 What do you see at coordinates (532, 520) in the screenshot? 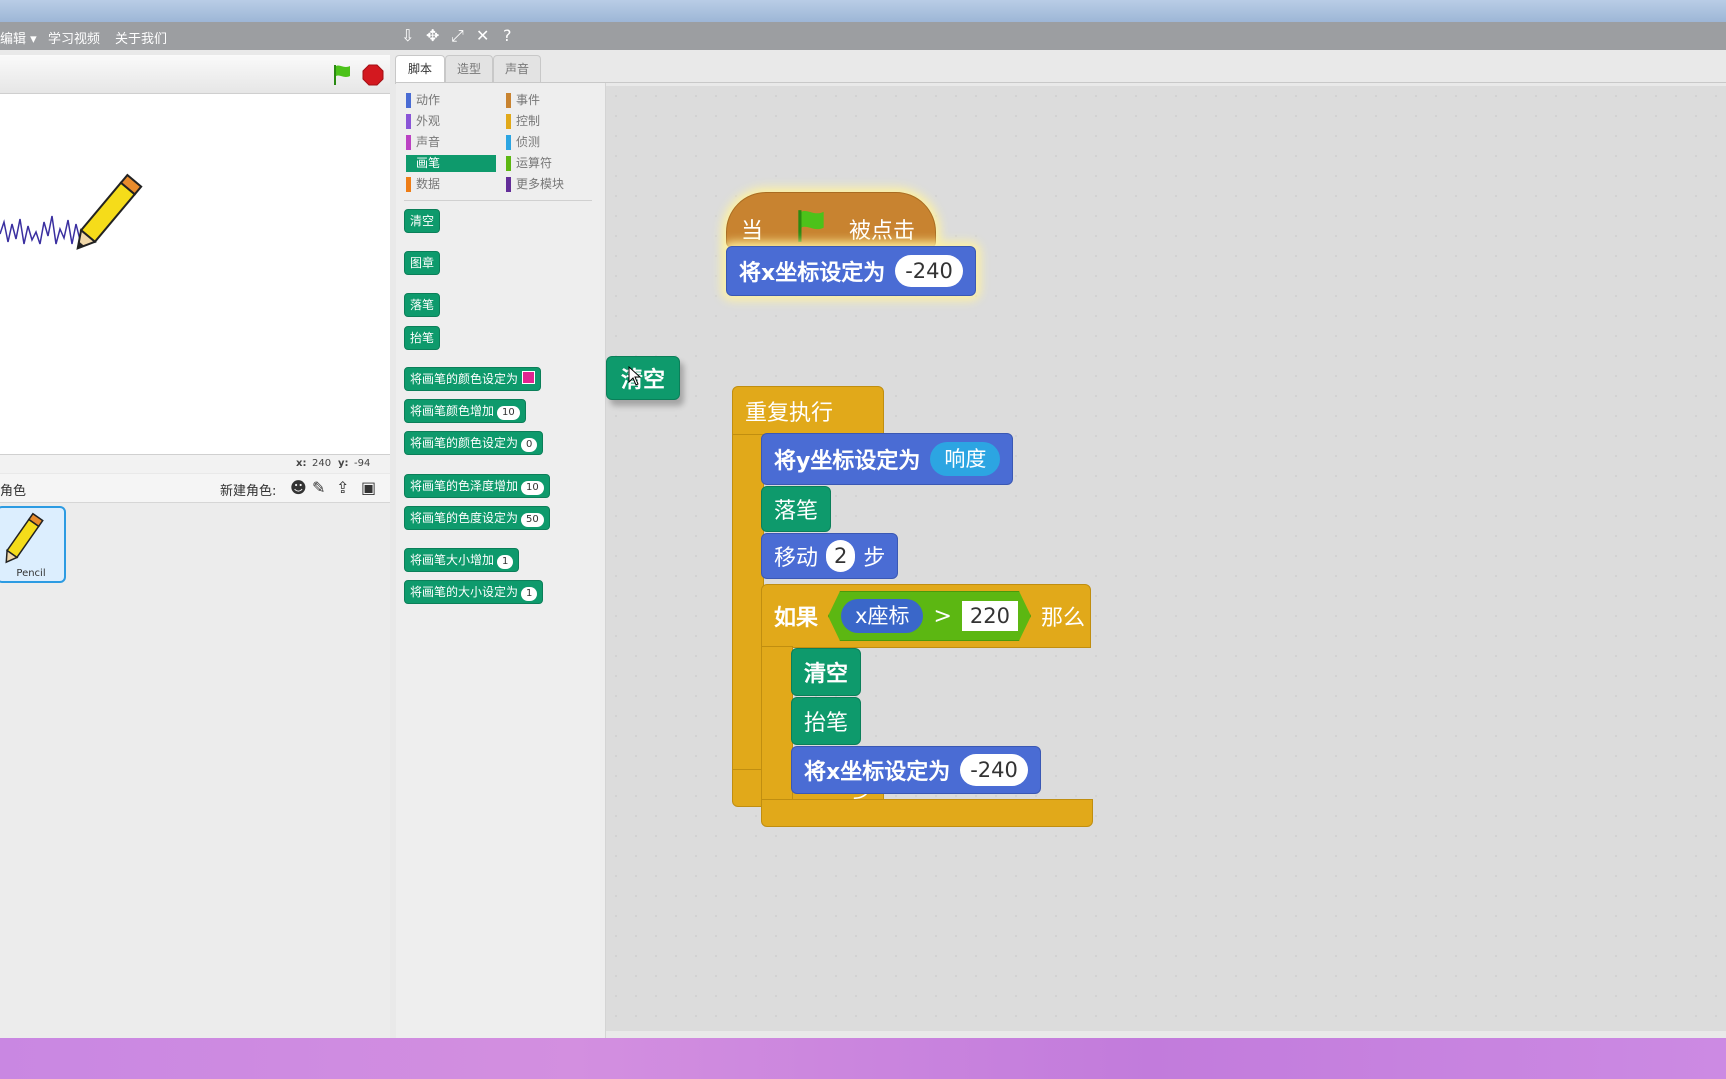
I see `block-input: 50` at bounding box center [532, 520].